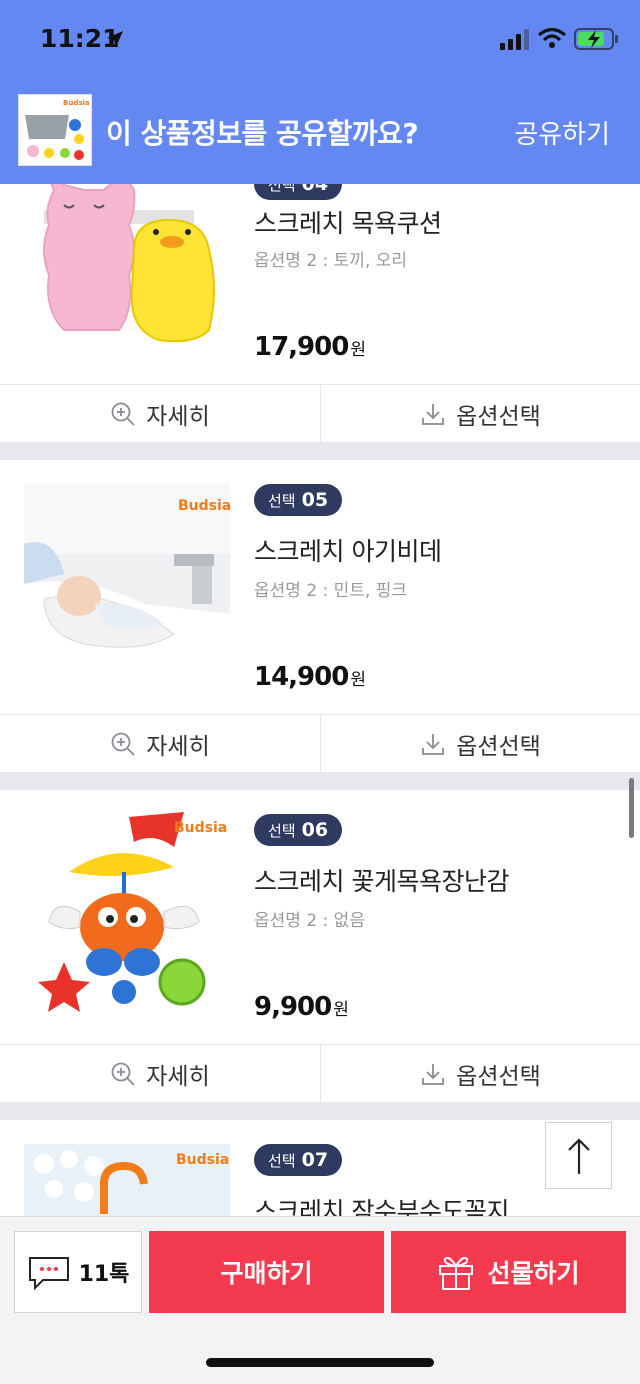 The width and height of the screenshot is (640, 1384). I want to click on product-name: 스크레치 목욕쿠션, so click(348, 222).